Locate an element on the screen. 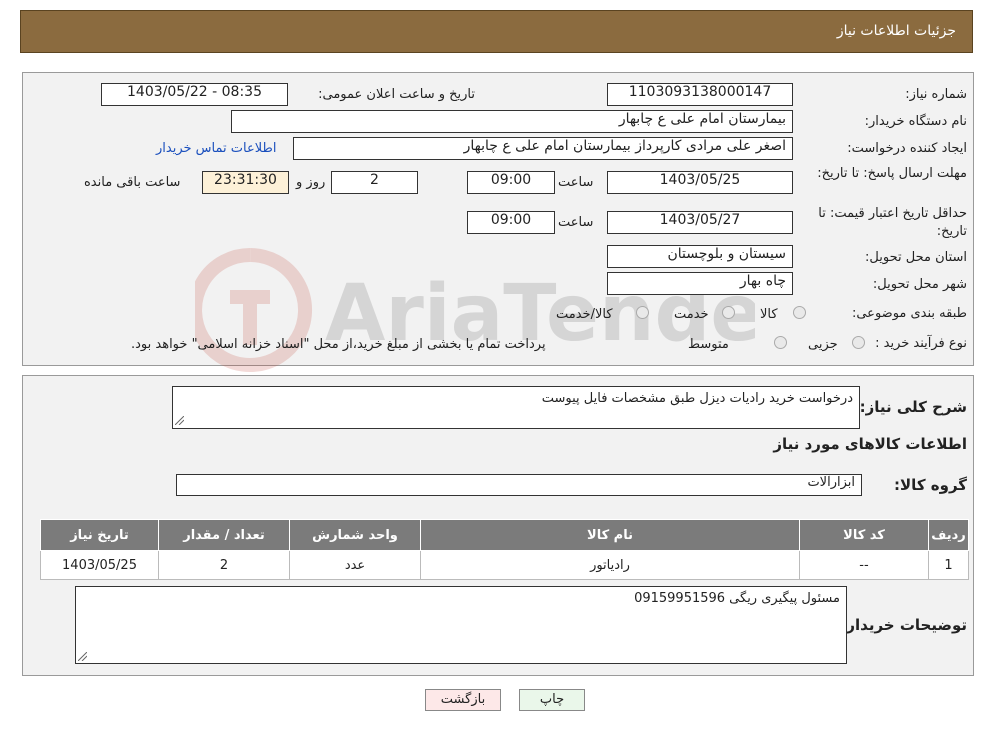 The image size is (985, 733). cell-code: -- is located at coordinates (864, 565).